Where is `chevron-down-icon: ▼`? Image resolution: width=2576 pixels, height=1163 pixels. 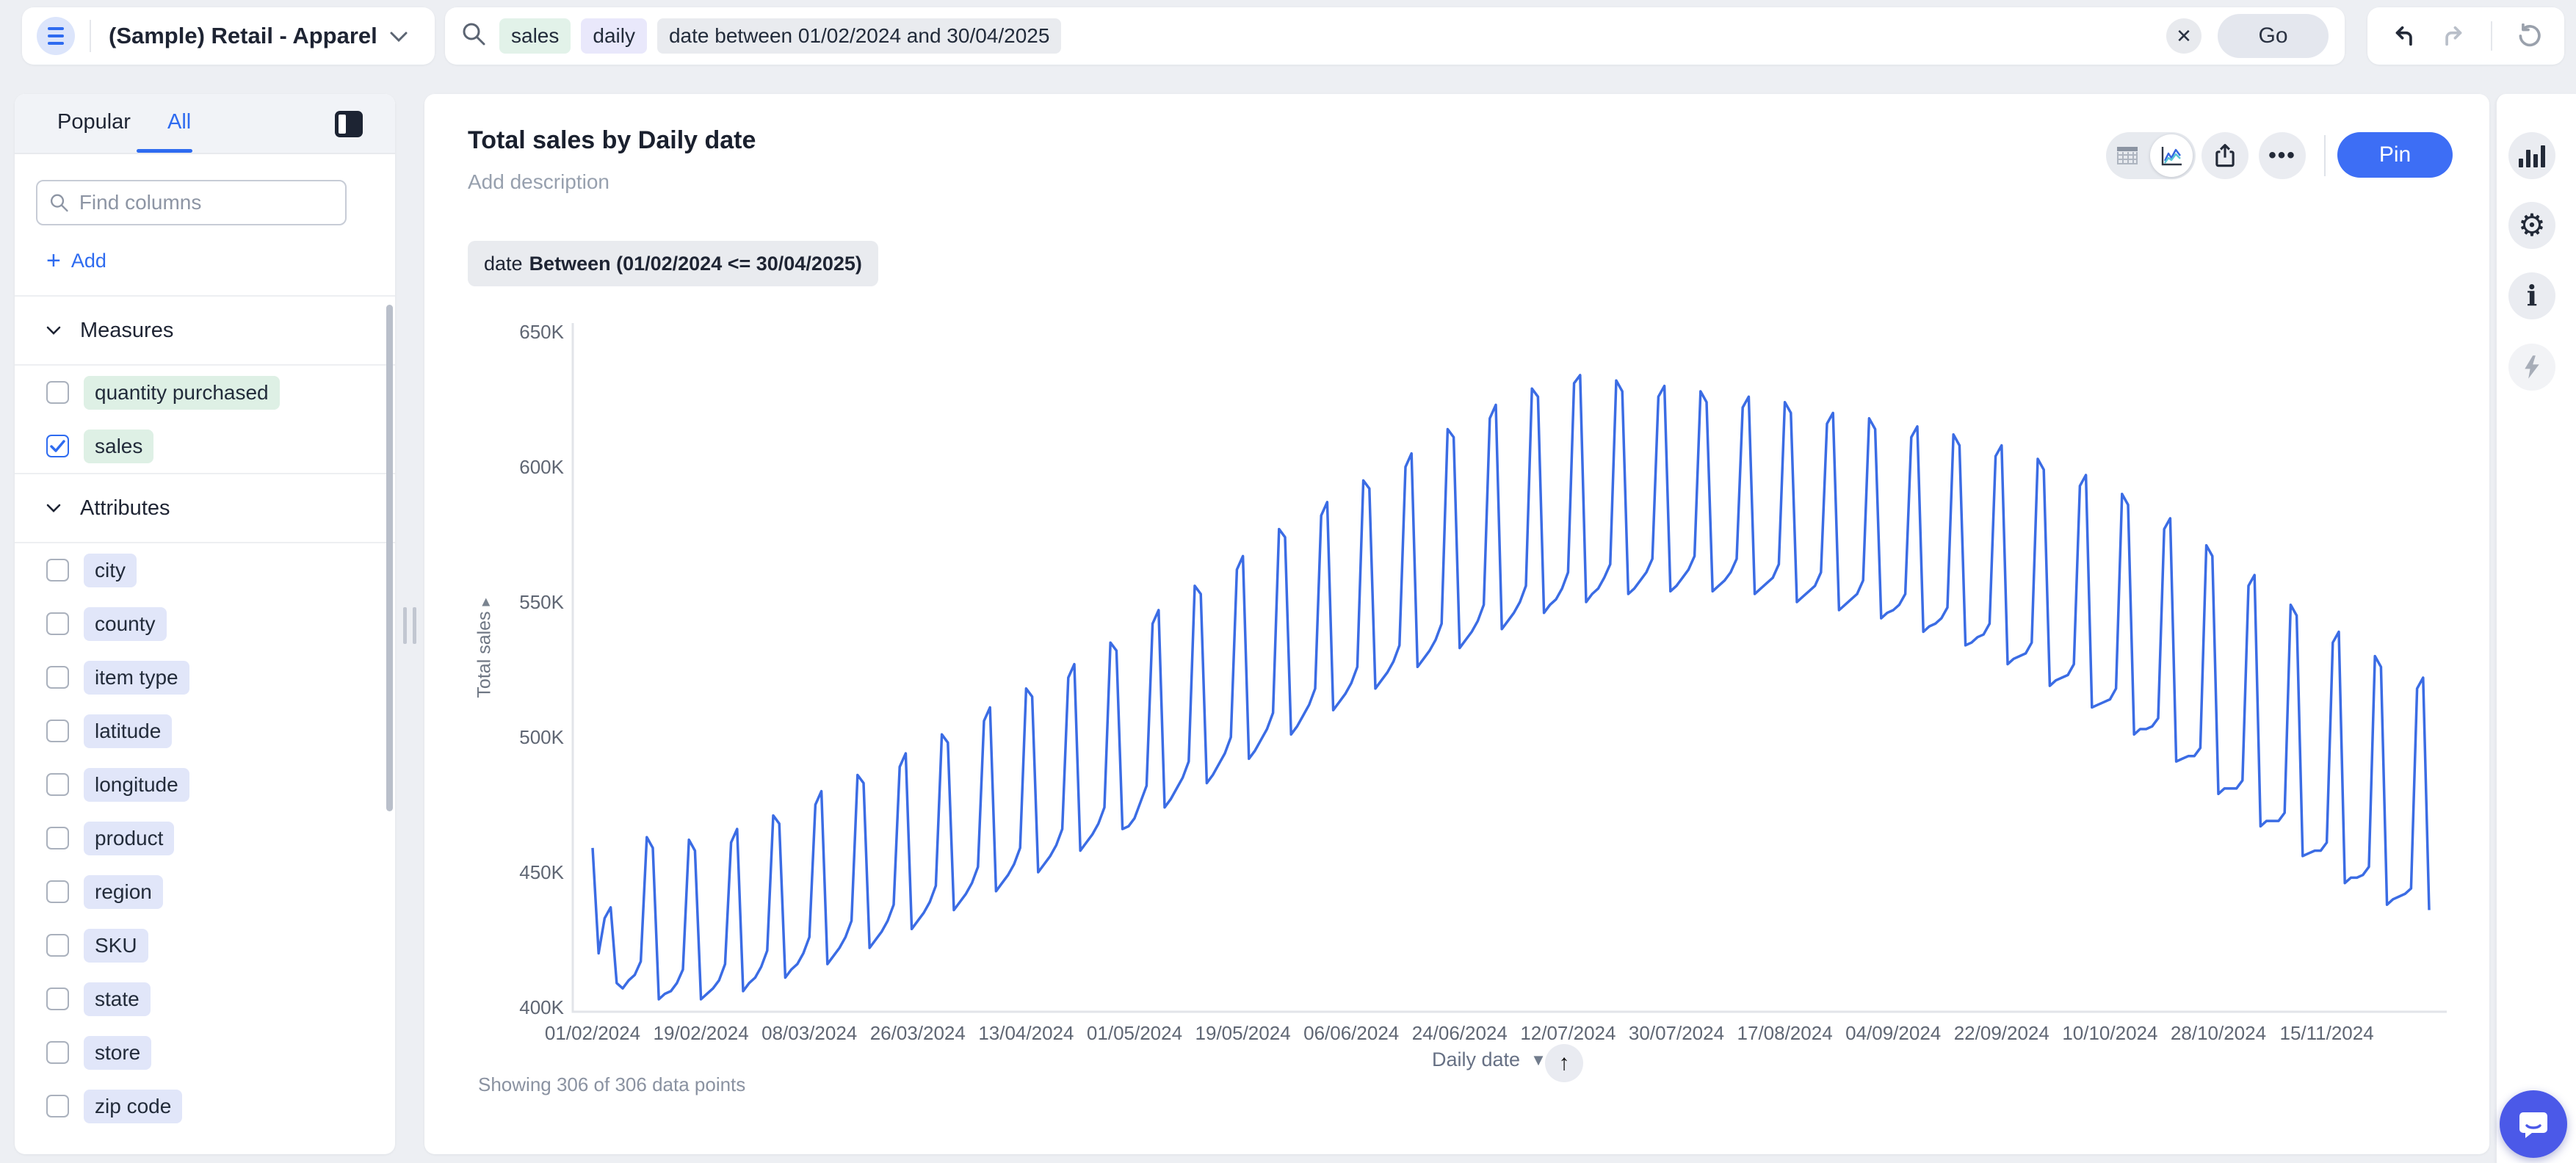
chevron-down-icon: ▼ is located at coordinates (1538, 1059).